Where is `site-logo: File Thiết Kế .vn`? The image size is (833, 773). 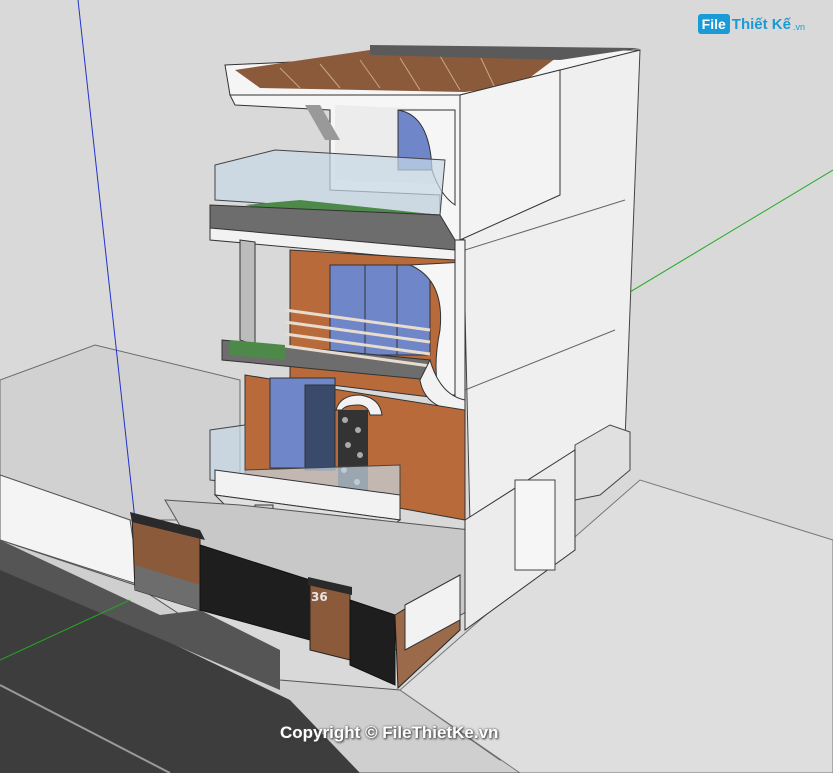
site-logo: File Thiết Kế .vn is located at coordinates (751, 24).